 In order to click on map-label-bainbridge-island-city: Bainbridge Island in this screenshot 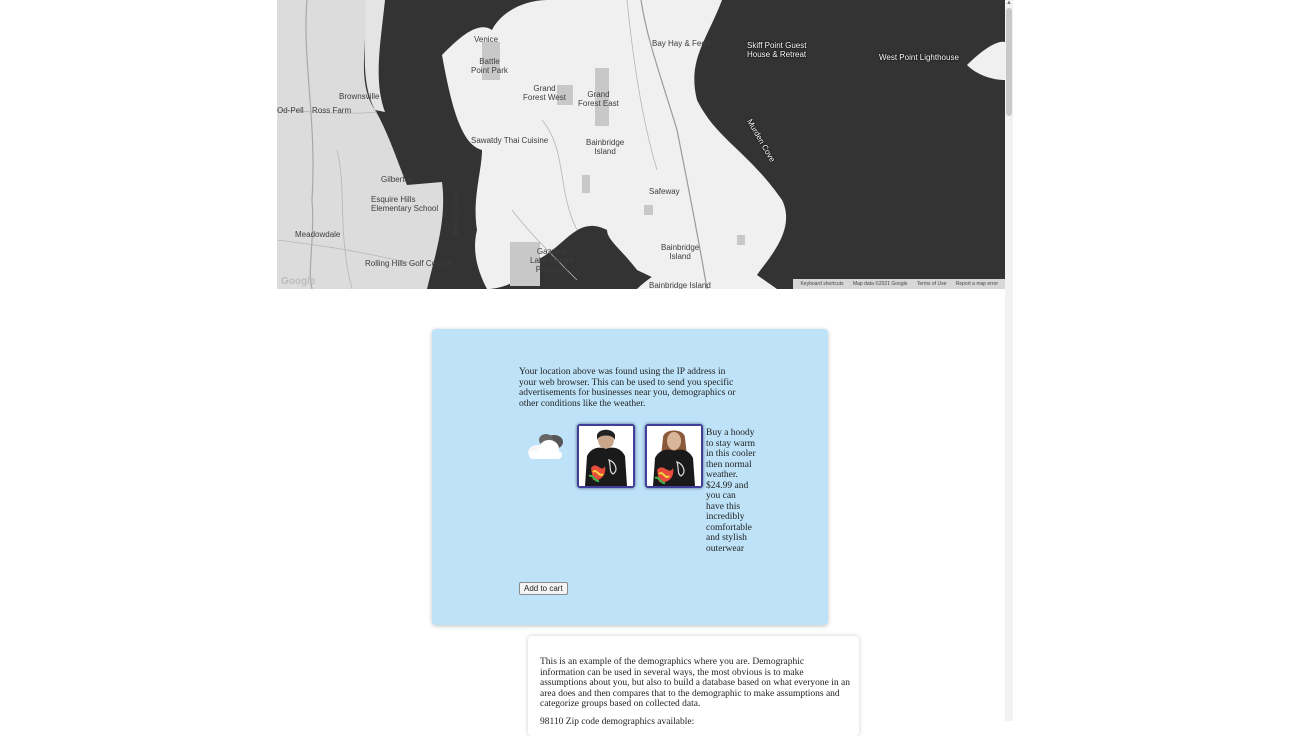, I will do `click(605, 147)`.